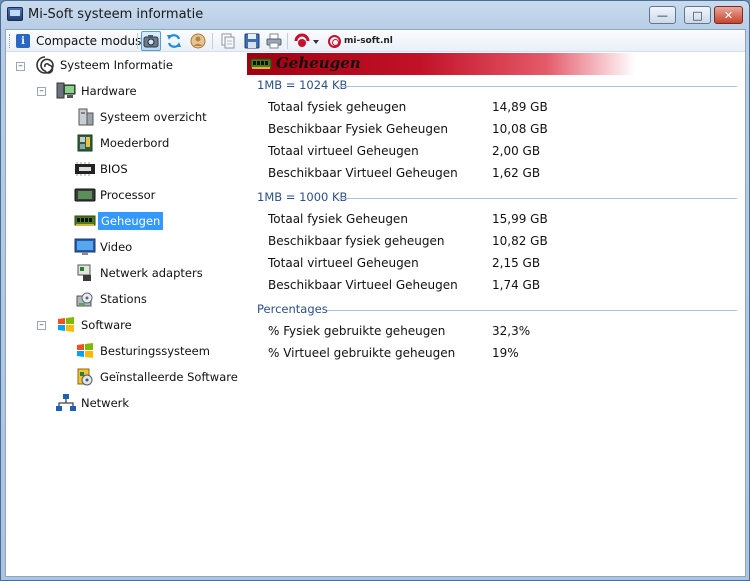 The width and height of the screenshot is (750, 581). Describe the element at coordinates (85, 195) in the screenshot. I see `processor-icon` at that location.